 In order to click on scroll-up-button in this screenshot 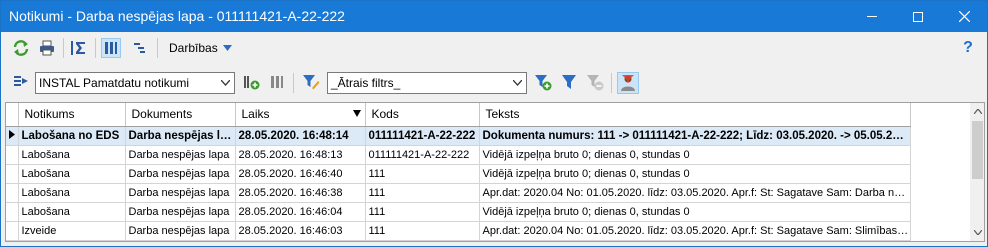, I will do `click(977, 111)`.